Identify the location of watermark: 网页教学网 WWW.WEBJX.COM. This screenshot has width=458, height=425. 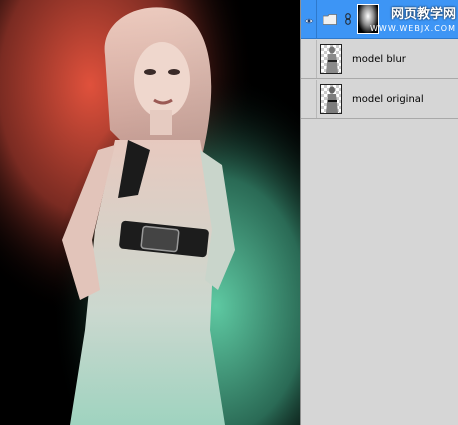
(413, 18).